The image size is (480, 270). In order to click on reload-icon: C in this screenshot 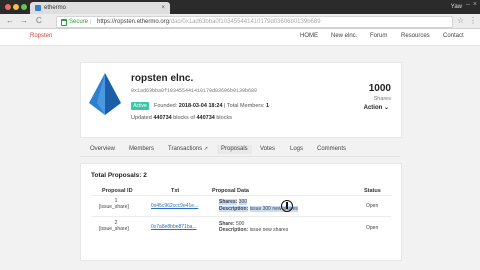, I will do `click(39, 21)`.